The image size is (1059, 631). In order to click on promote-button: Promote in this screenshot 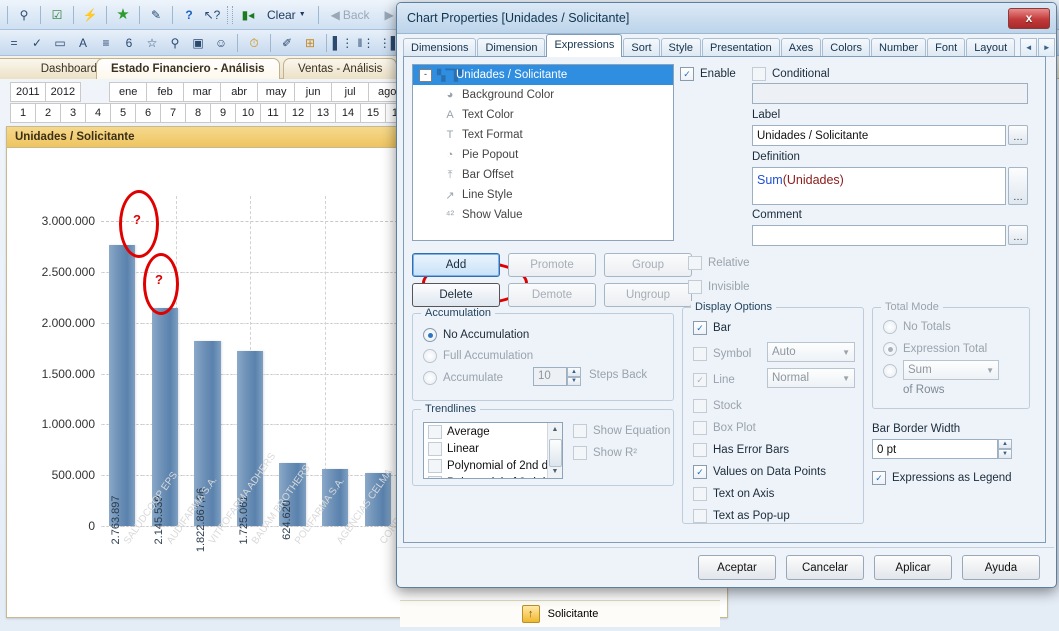, I will do `click(552, 265)`.